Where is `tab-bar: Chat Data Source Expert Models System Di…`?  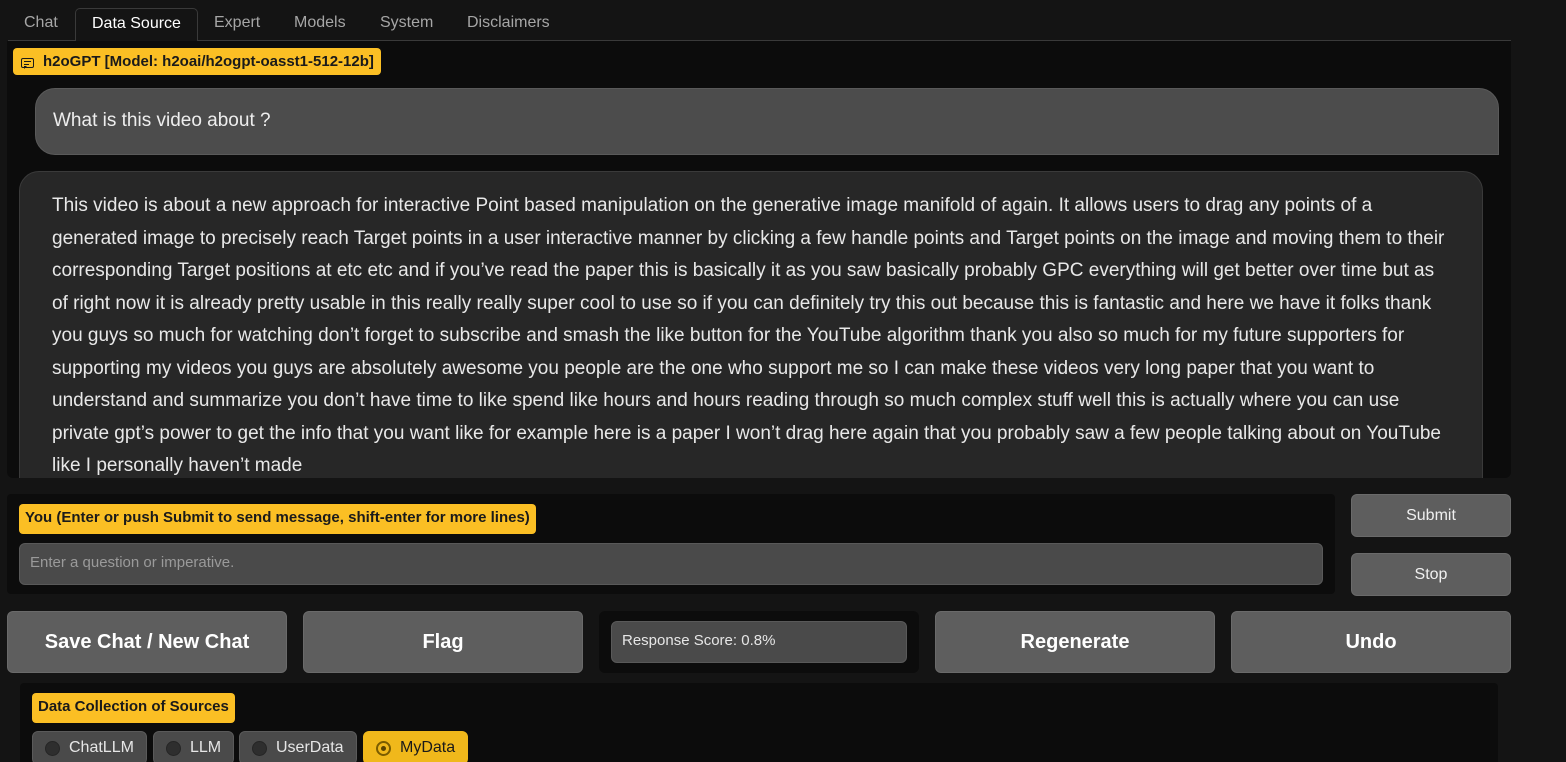 tab-bar: Chat Data Source Expert Models System Di… is located at coordinates (759, 24).